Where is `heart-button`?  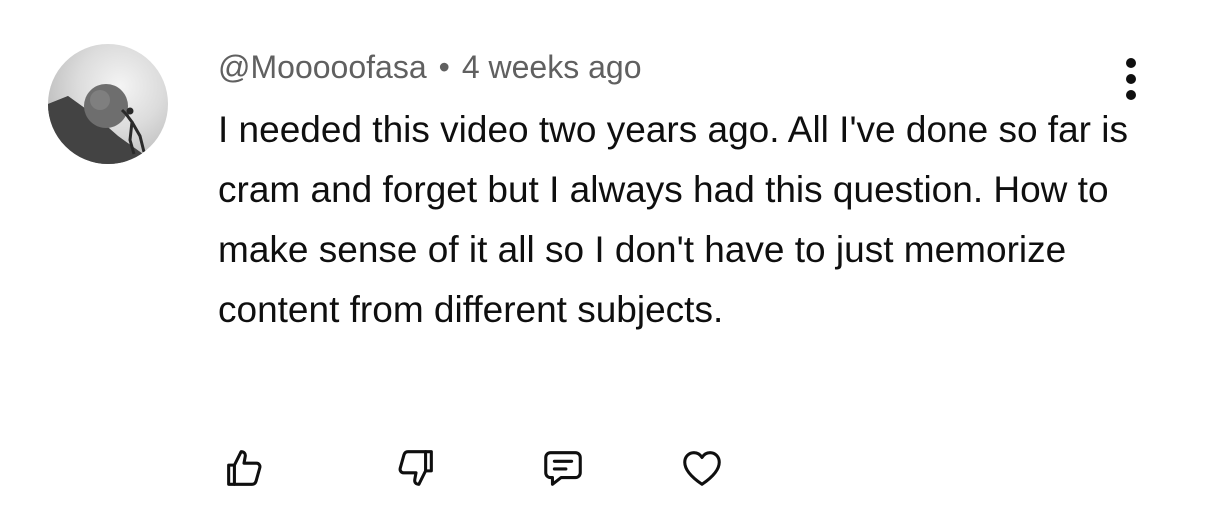
heart-button is located at coordinates (702, 468).